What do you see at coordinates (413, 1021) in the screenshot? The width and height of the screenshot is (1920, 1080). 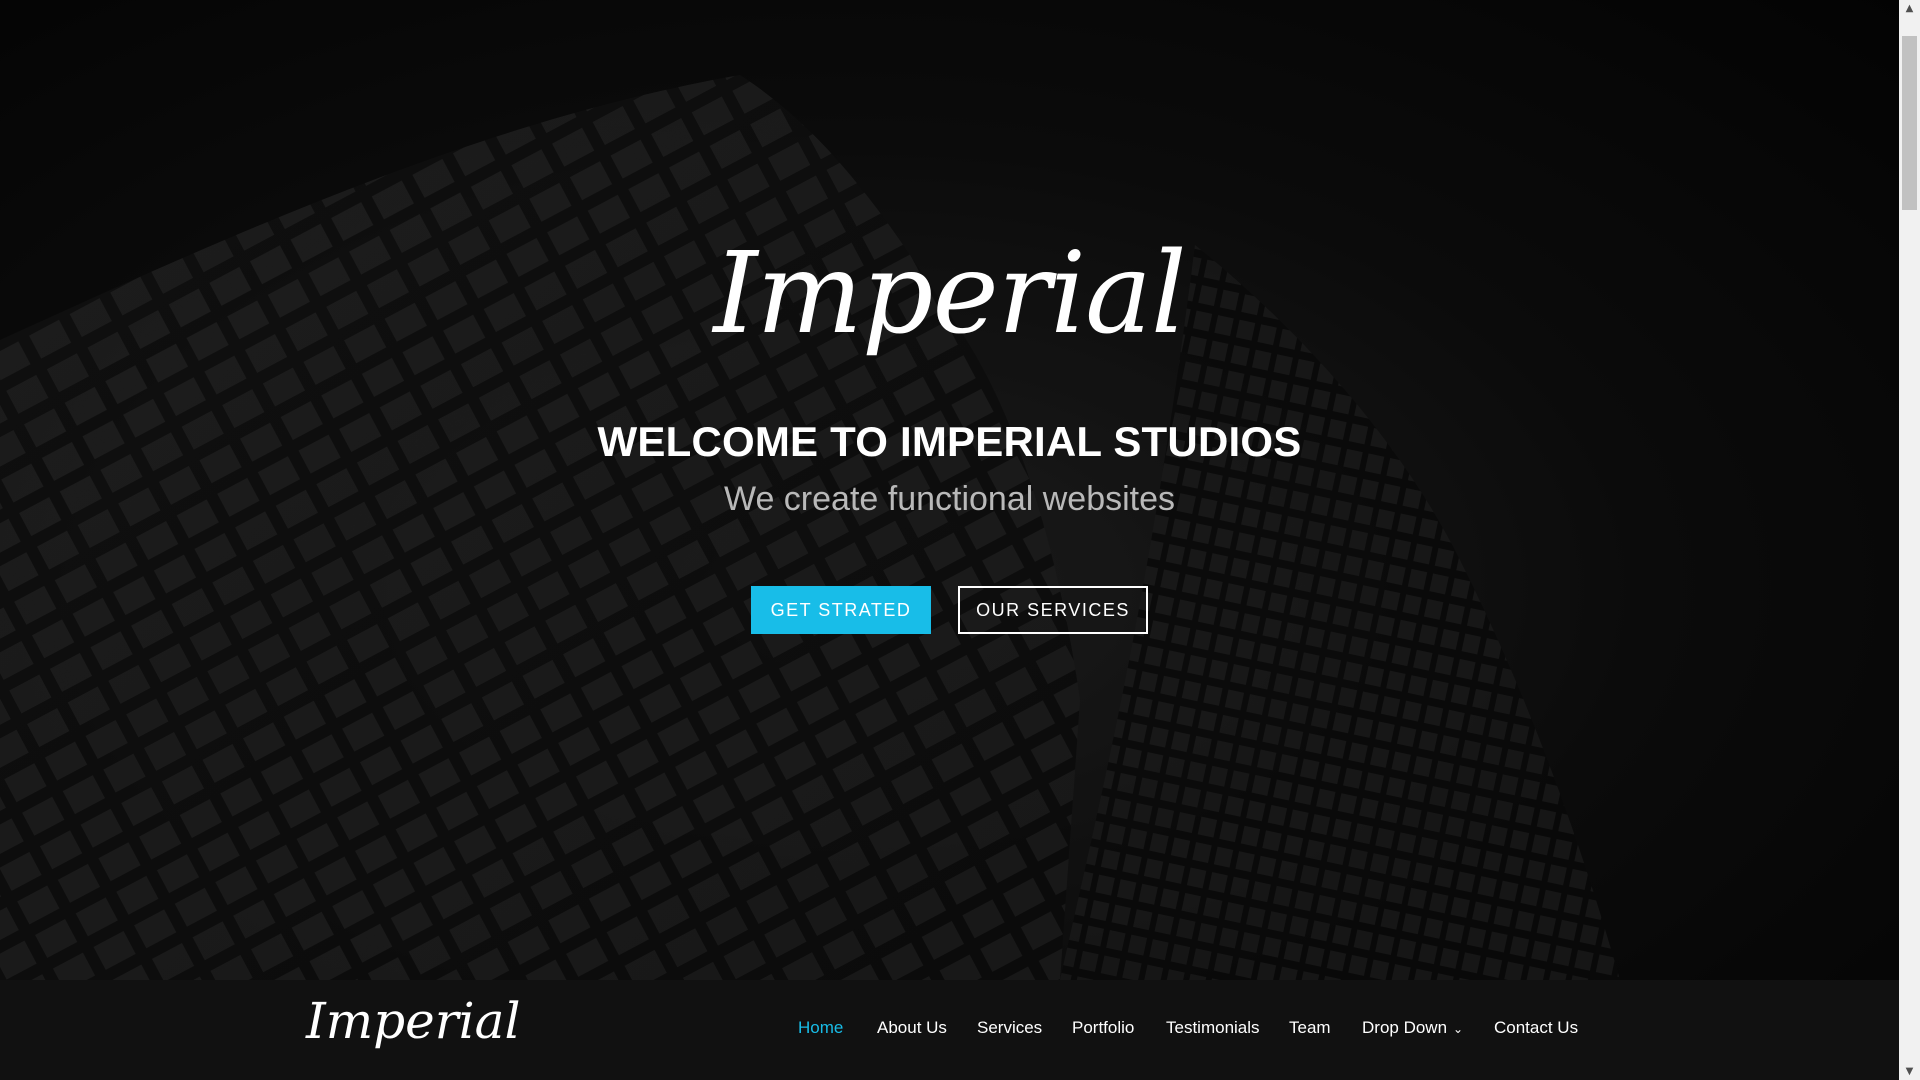 I see `navbar-logo: Imperial` at bounding box center [413, 1021].